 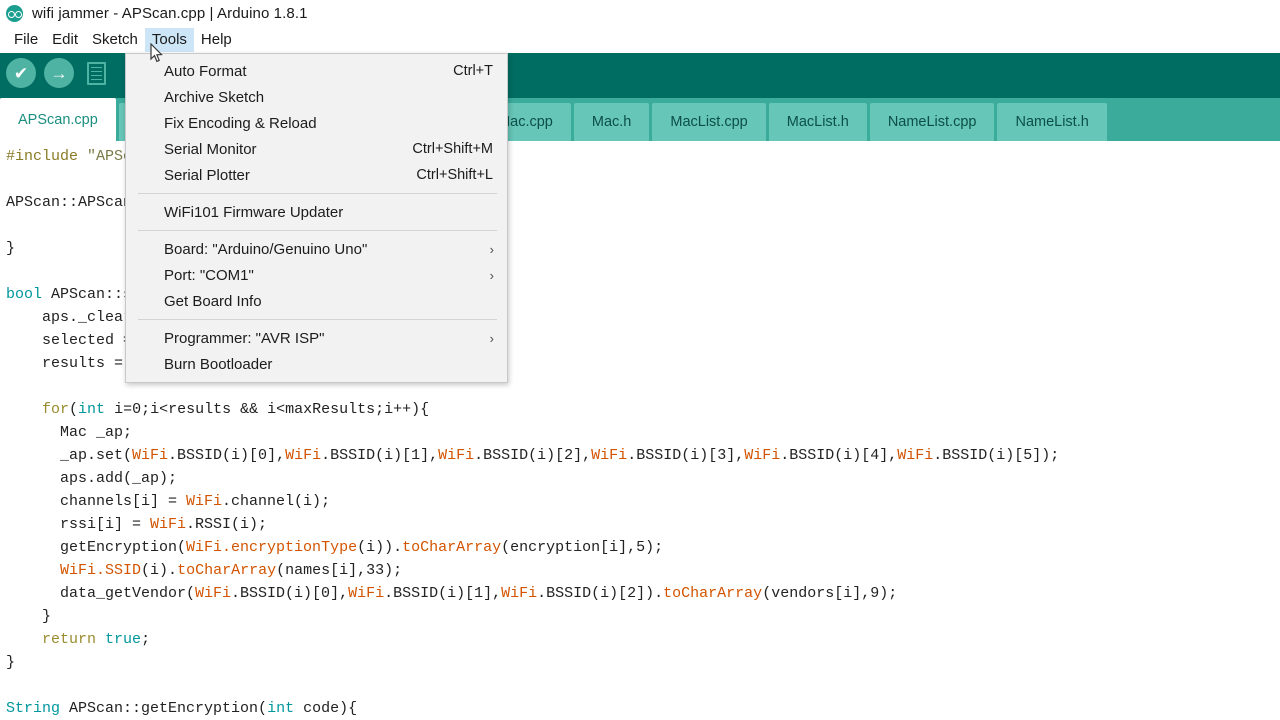 I want to click on code-token: .encryptionType, so click(x=290, y=547).